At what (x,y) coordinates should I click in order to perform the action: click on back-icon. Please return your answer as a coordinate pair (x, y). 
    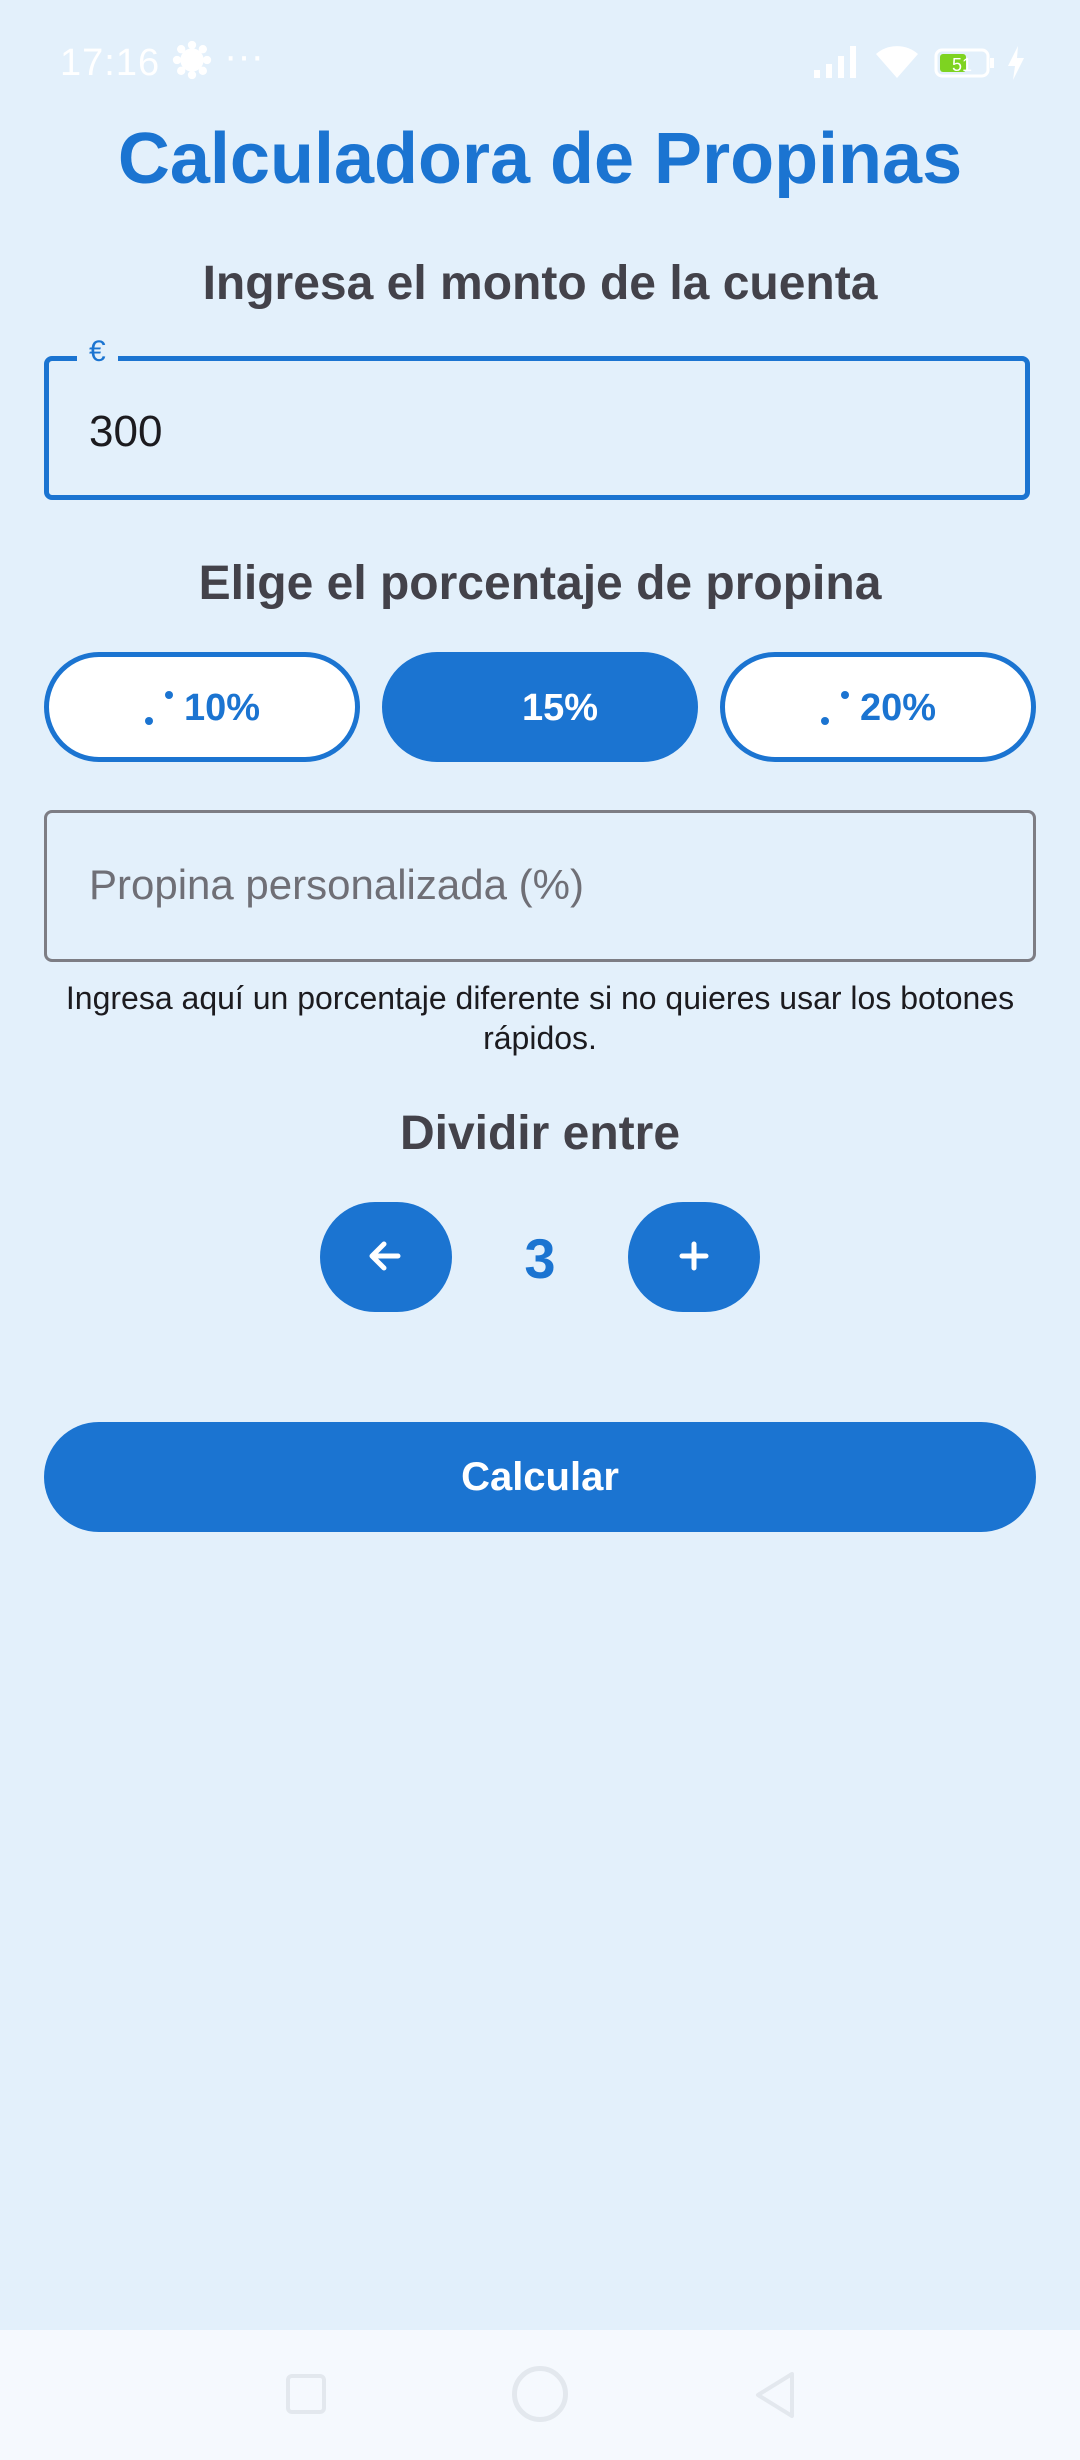
    Looking at the image, I should click on (775, 2395).